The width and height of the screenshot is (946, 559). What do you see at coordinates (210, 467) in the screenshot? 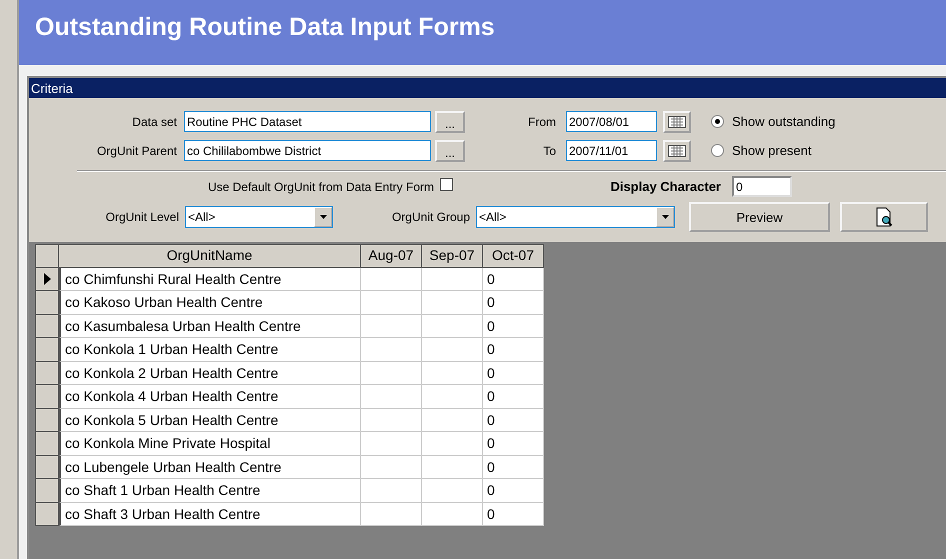
I see `table-cell: co Lubengele Urban Health Centre` at bounding box center [210, 467].